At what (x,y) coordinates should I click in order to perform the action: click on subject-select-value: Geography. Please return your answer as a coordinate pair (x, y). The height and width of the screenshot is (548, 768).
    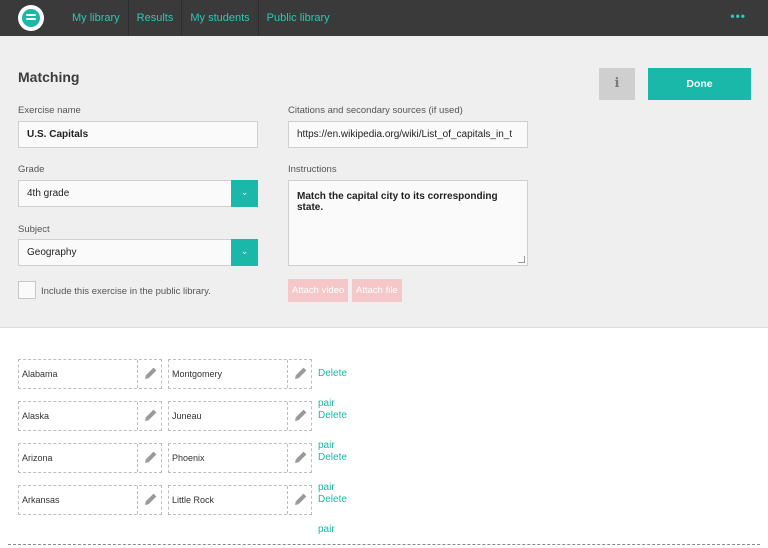
    Looking at the image, I should click on (52, 252).